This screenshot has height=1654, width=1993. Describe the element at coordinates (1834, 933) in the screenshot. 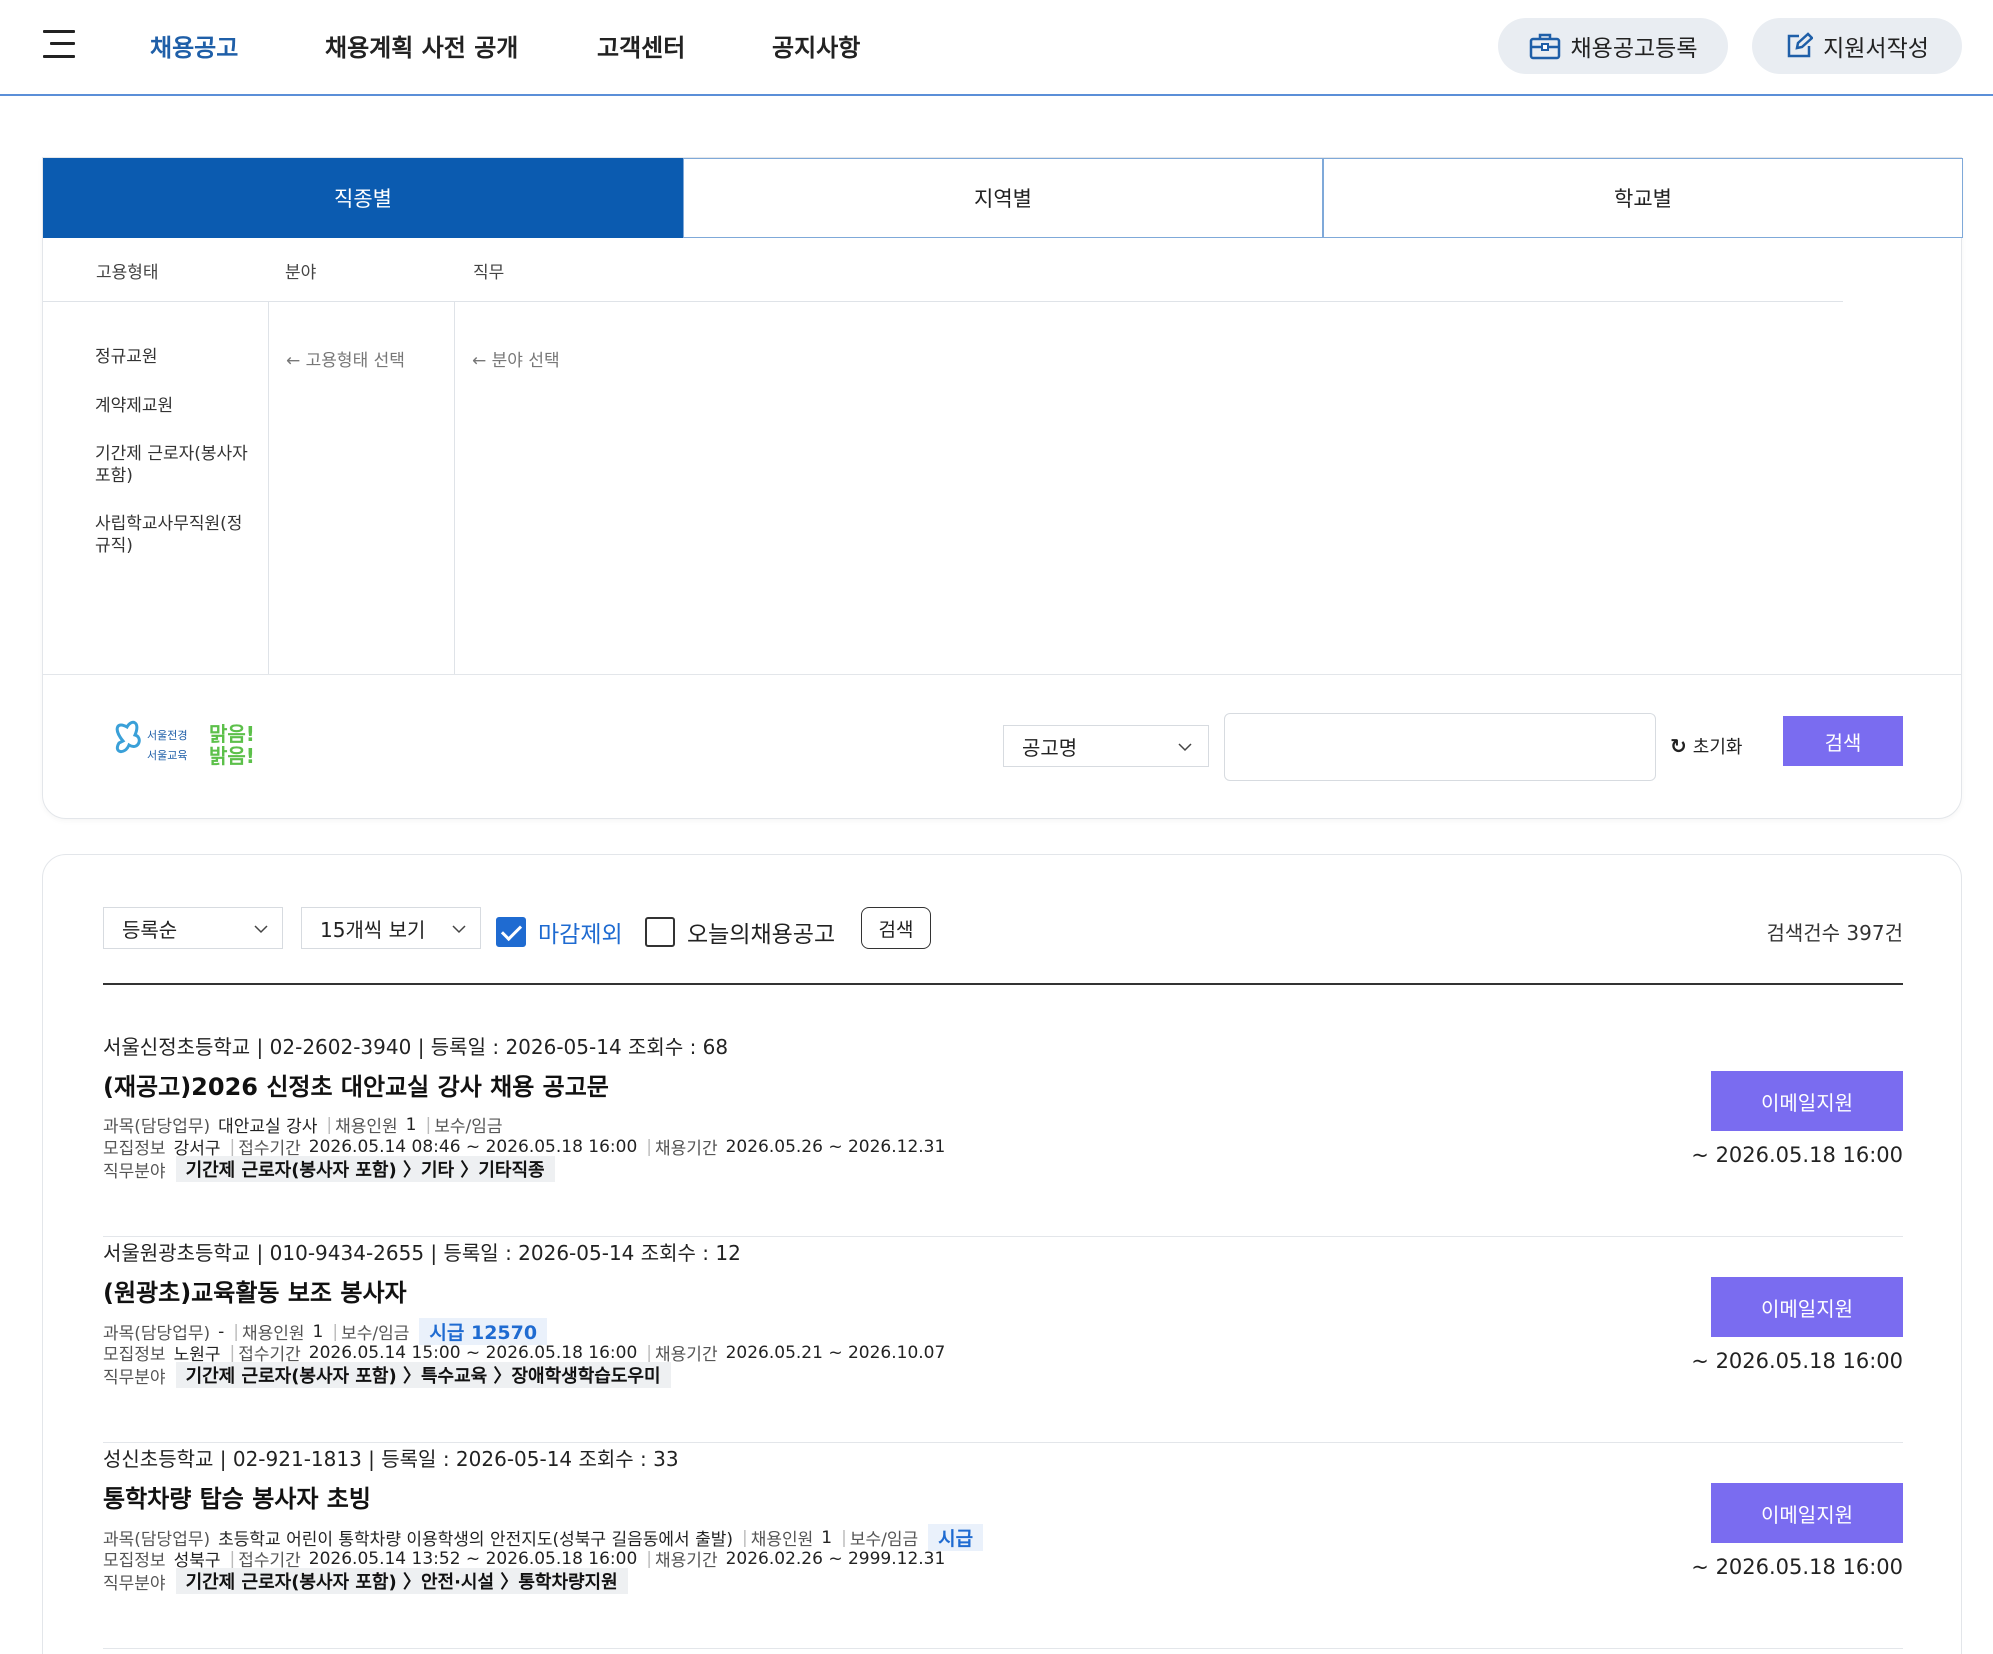

I see `result-count: 검색건수 397건` at that location.